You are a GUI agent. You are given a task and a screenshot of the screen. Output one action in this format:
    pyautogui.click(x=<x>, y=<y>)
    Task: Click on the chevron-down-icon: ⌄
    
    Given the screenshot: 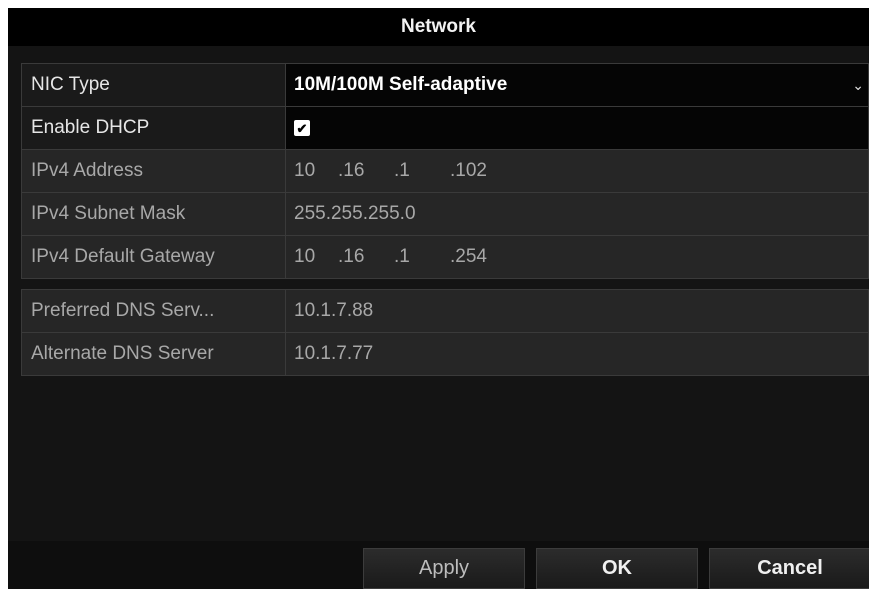 What is the action you would take?
    pyautogui.click(x=858, y=85)
    